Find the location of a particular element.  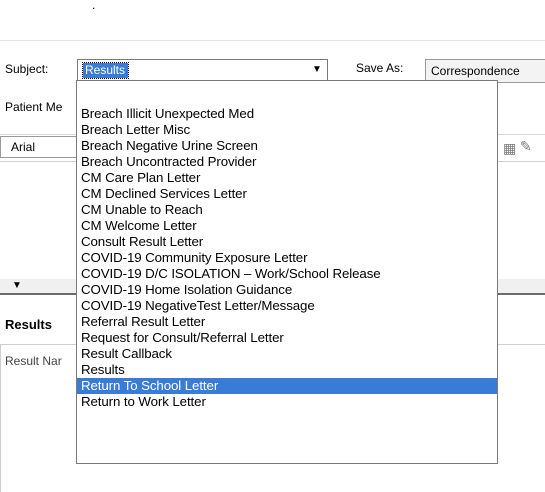

dropdown-option: Breach Illicit Unexpected Med is located at coordinates (287, 114).